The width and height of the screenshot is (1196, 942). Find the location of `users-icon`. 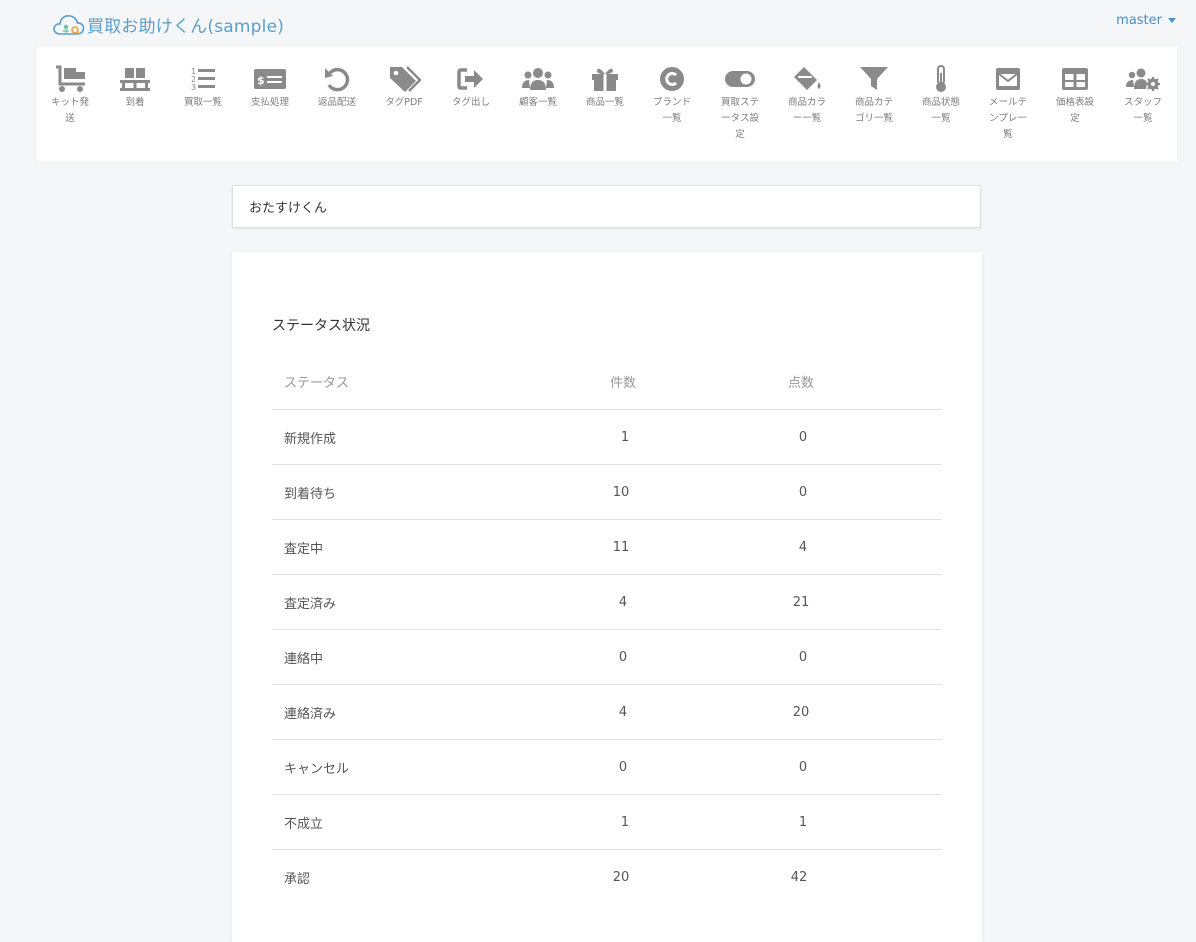

users-icon is located at coordinates (538, 79).